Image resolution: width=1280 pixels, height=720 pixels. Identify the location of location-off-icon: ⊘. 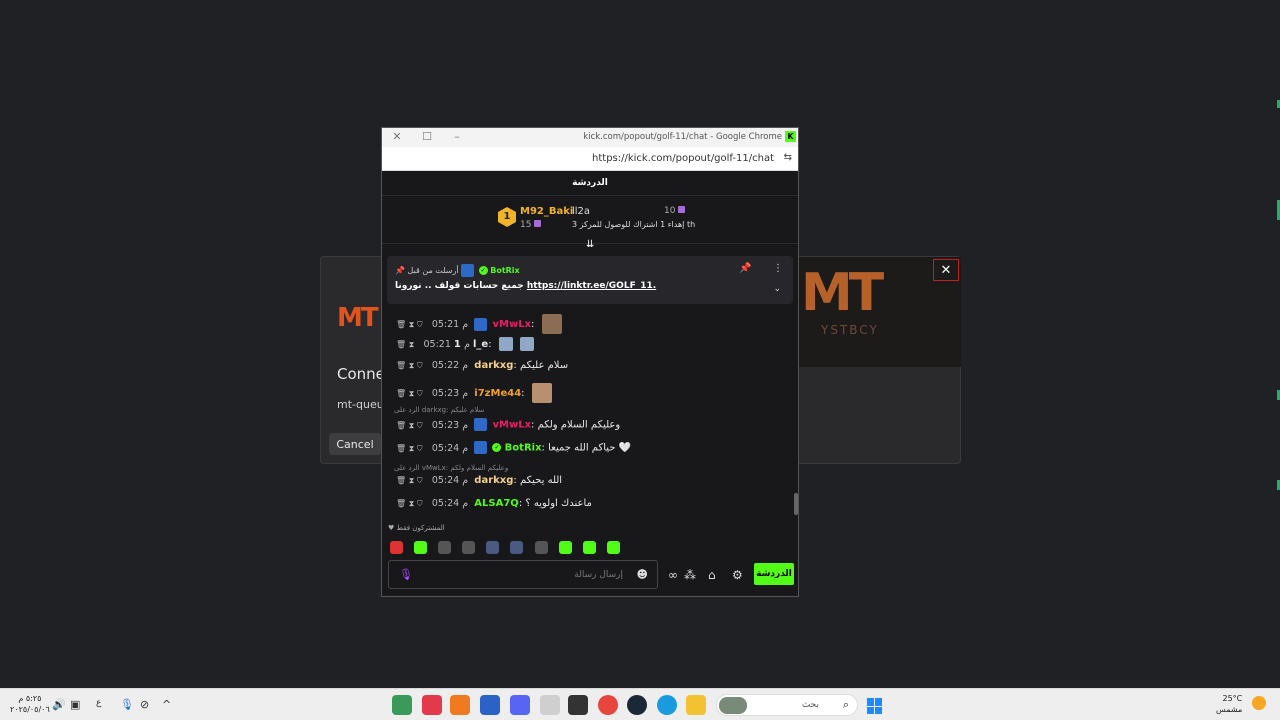
(144, 704).